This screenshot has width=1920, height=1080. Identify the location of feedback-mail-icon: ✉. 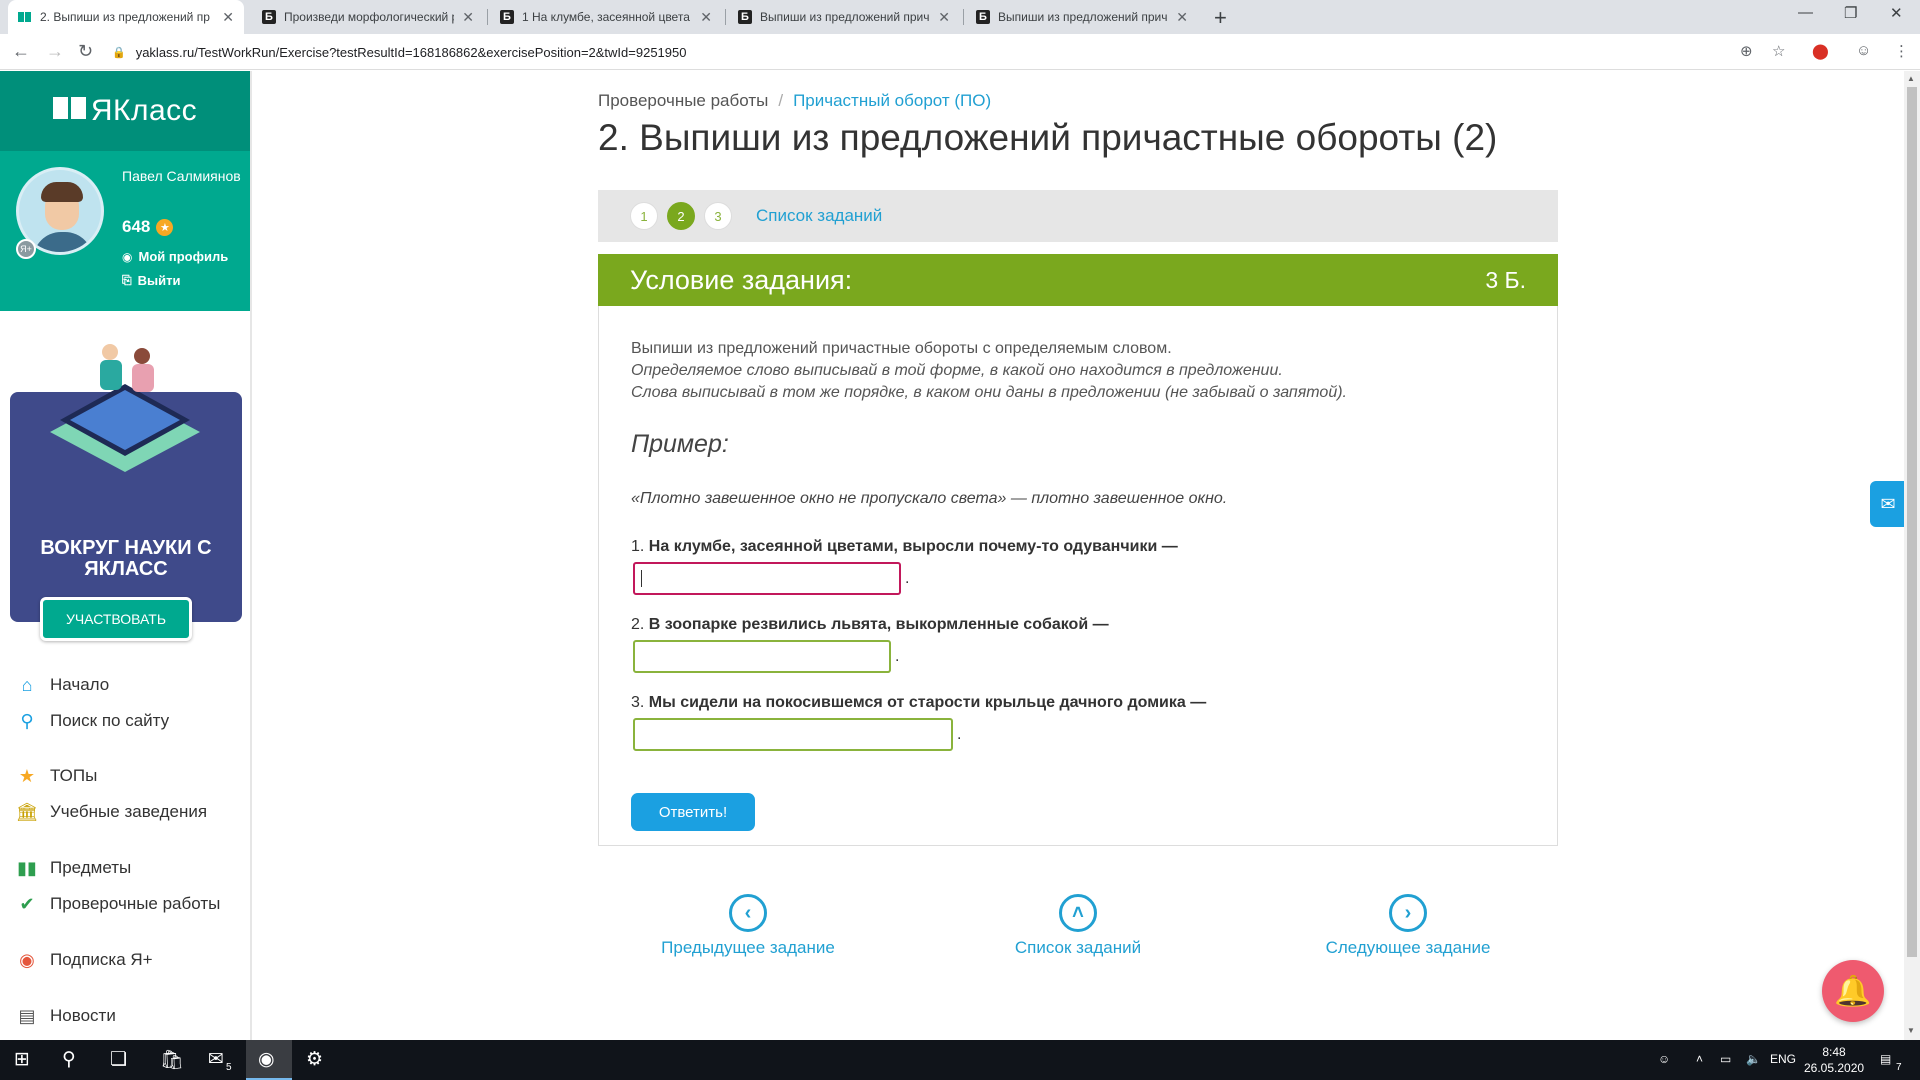
(1888, 504).